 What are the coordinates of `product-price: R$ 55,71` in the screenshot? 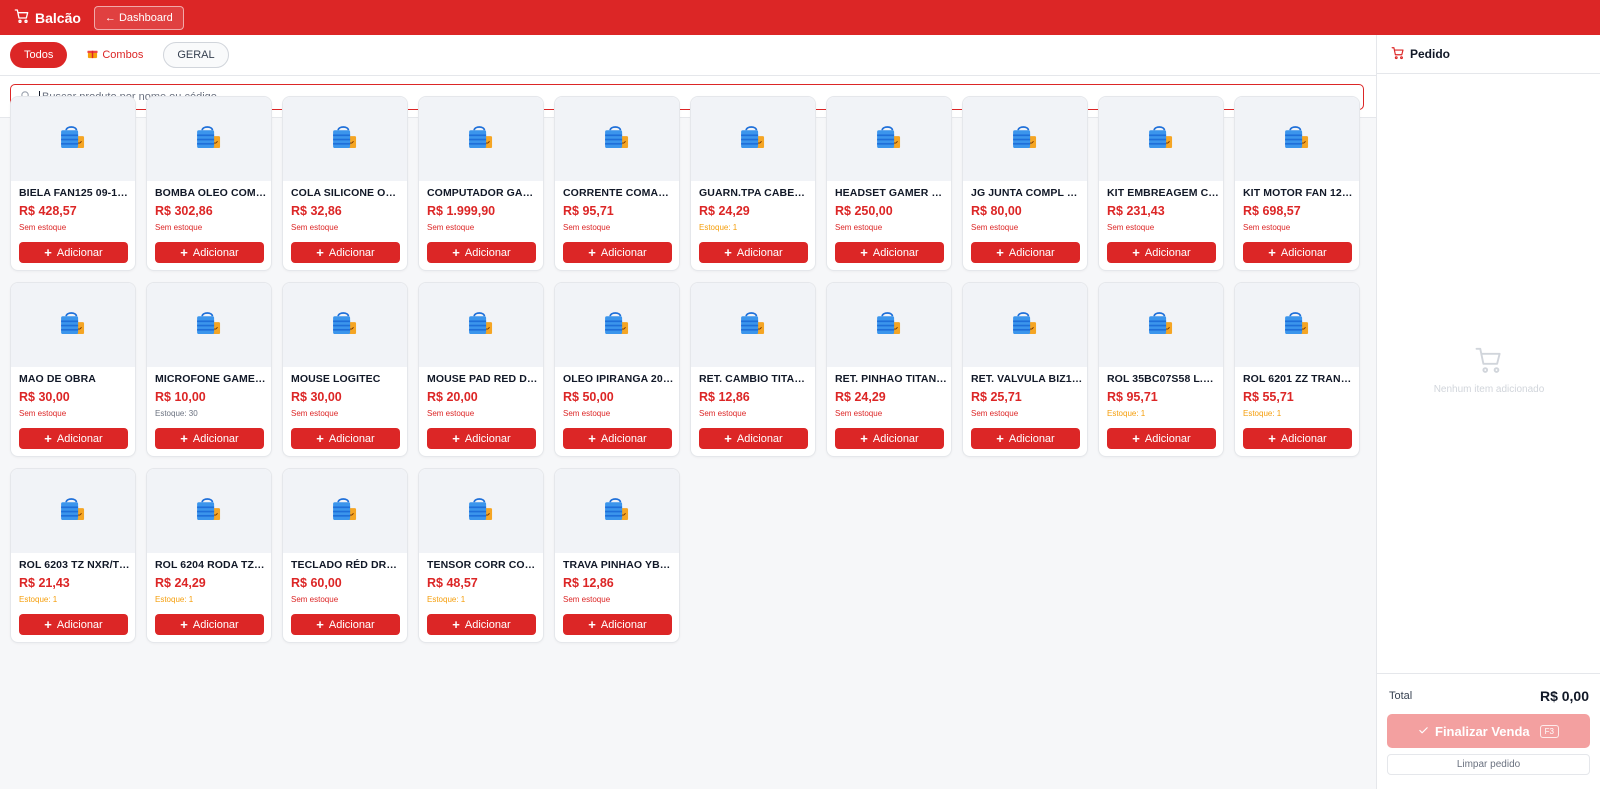 It's located at (1268, 397).